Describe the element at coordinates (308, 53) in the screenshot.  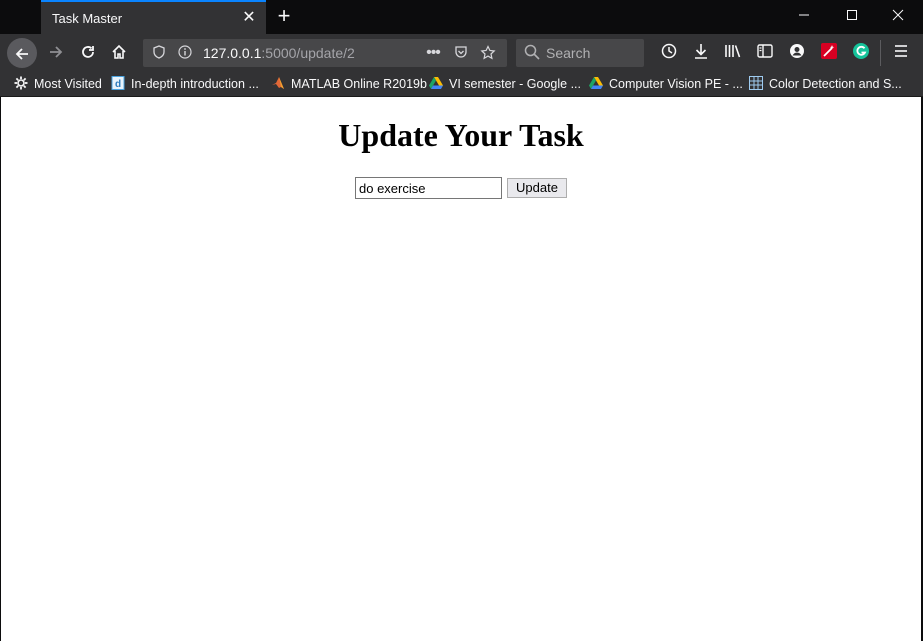
I see `url-path: :5000/update/2` at that location.